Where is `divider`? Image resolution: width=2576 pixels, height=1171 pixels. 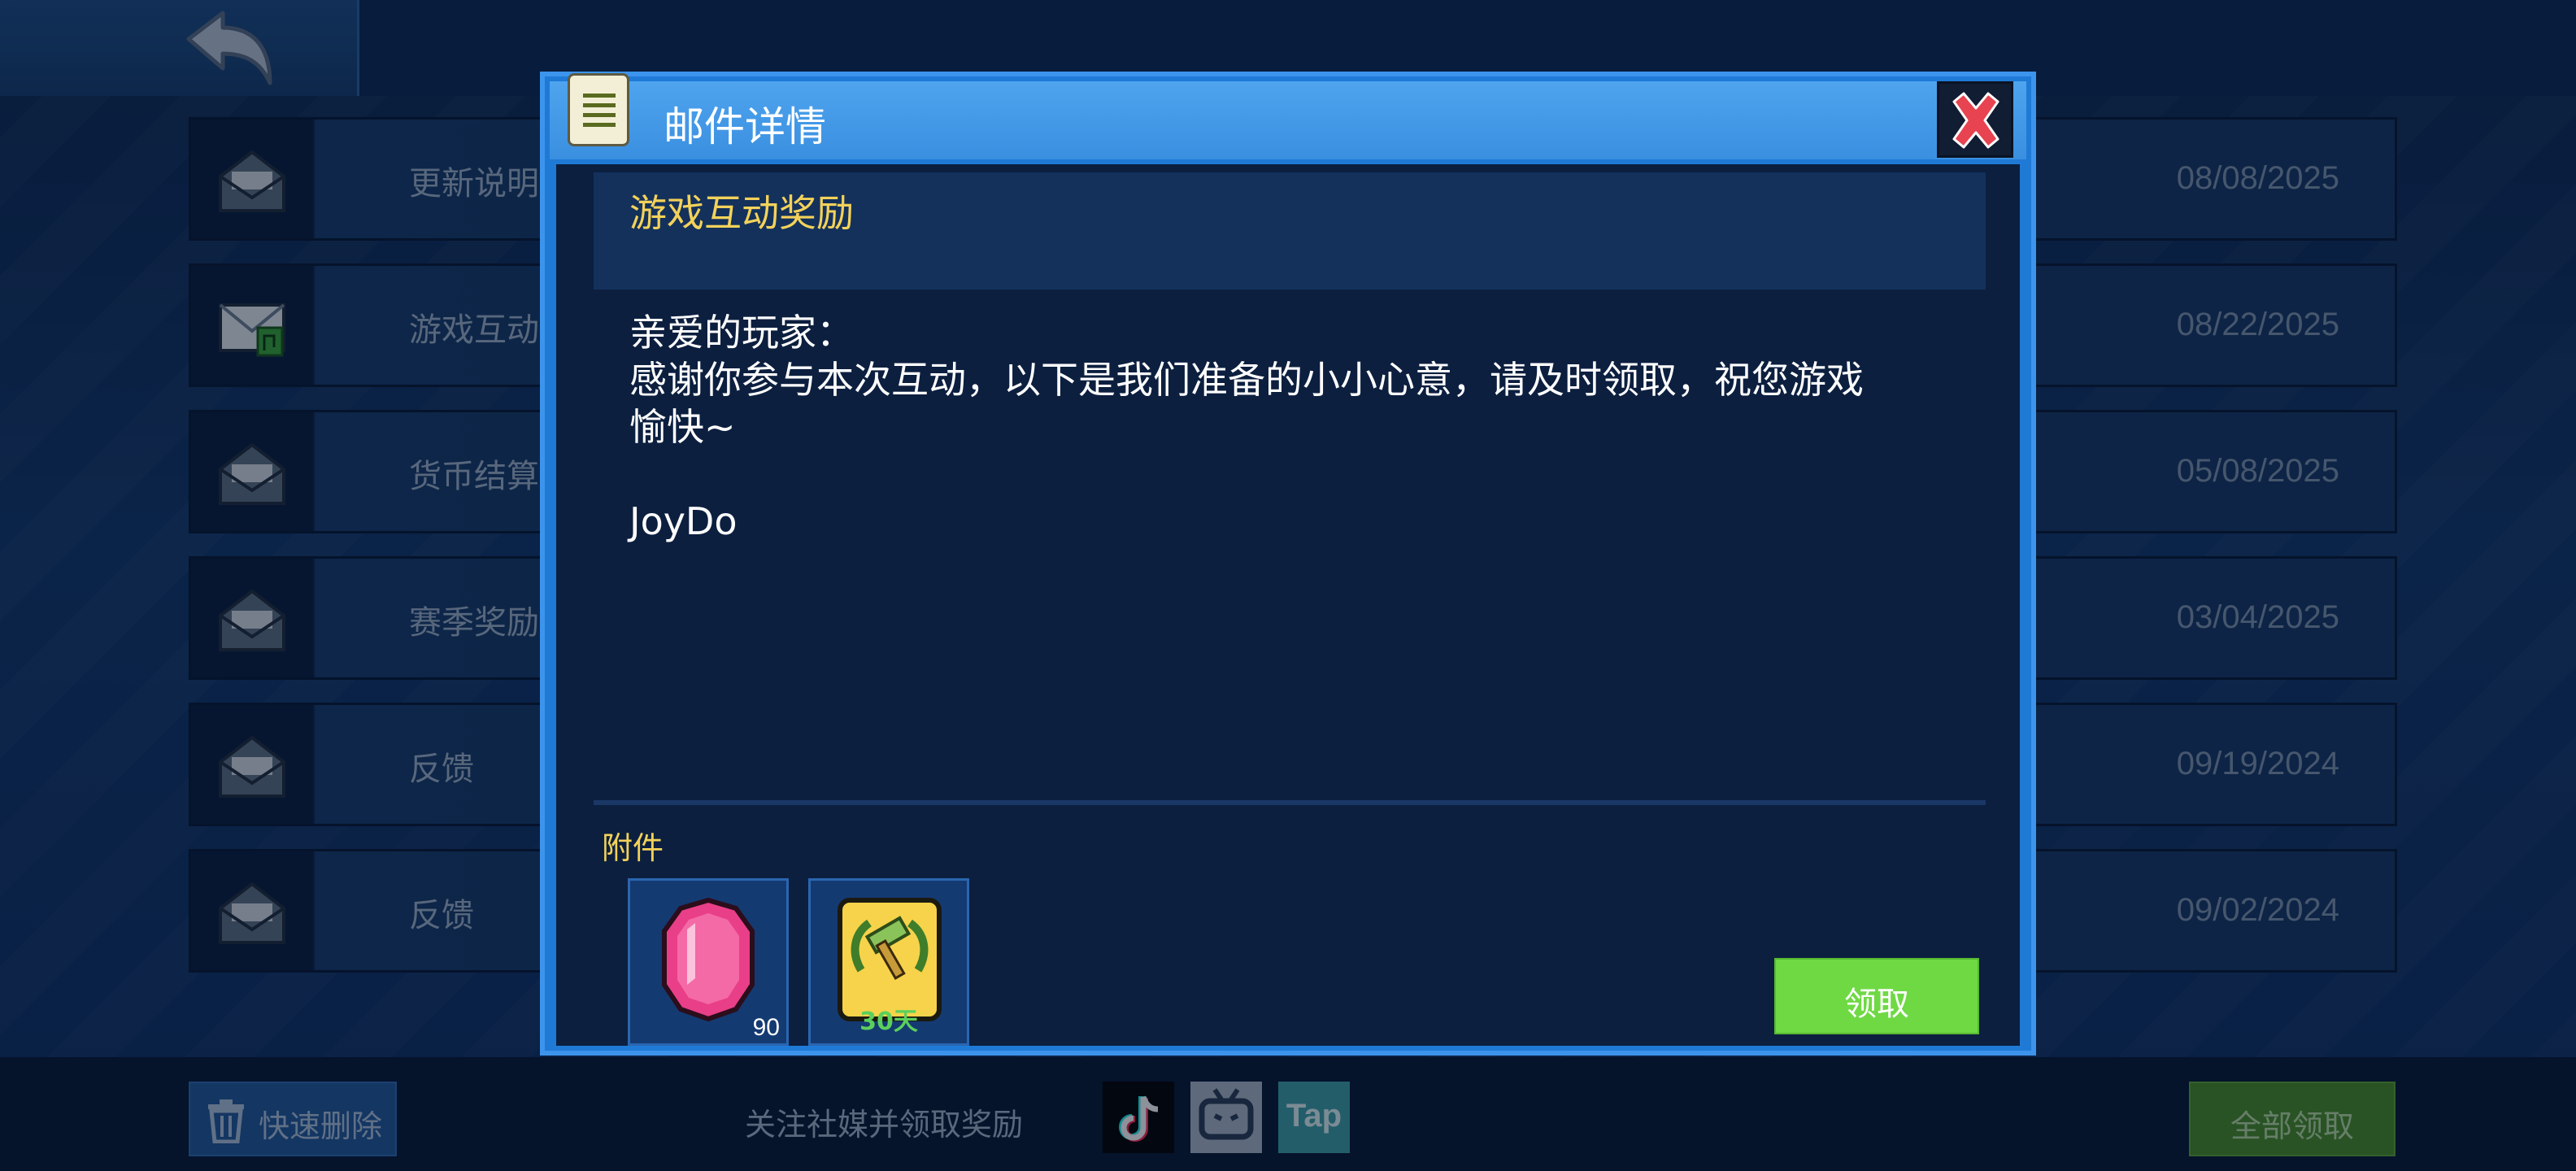
divider is located at coordinates (1290, 803).